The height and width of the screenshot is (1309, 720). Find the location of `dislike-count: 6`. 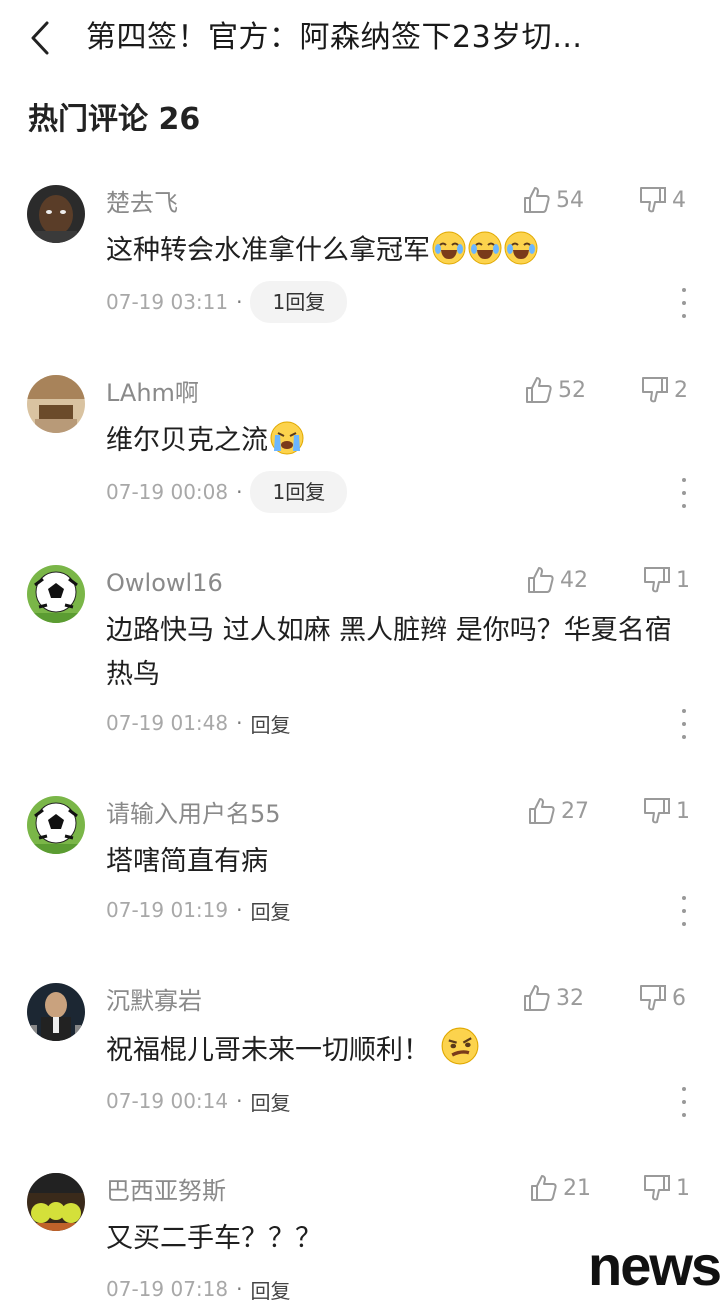

dislike-count: 6 is located at coordinates (679, 998).